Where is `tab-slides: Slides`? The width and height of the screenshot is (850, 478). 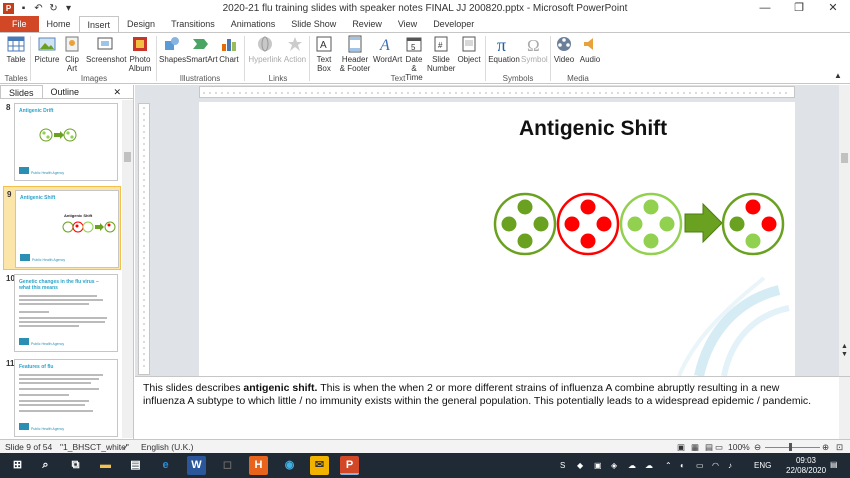 tab-slides: Slides is located at coordinates (21, 91).